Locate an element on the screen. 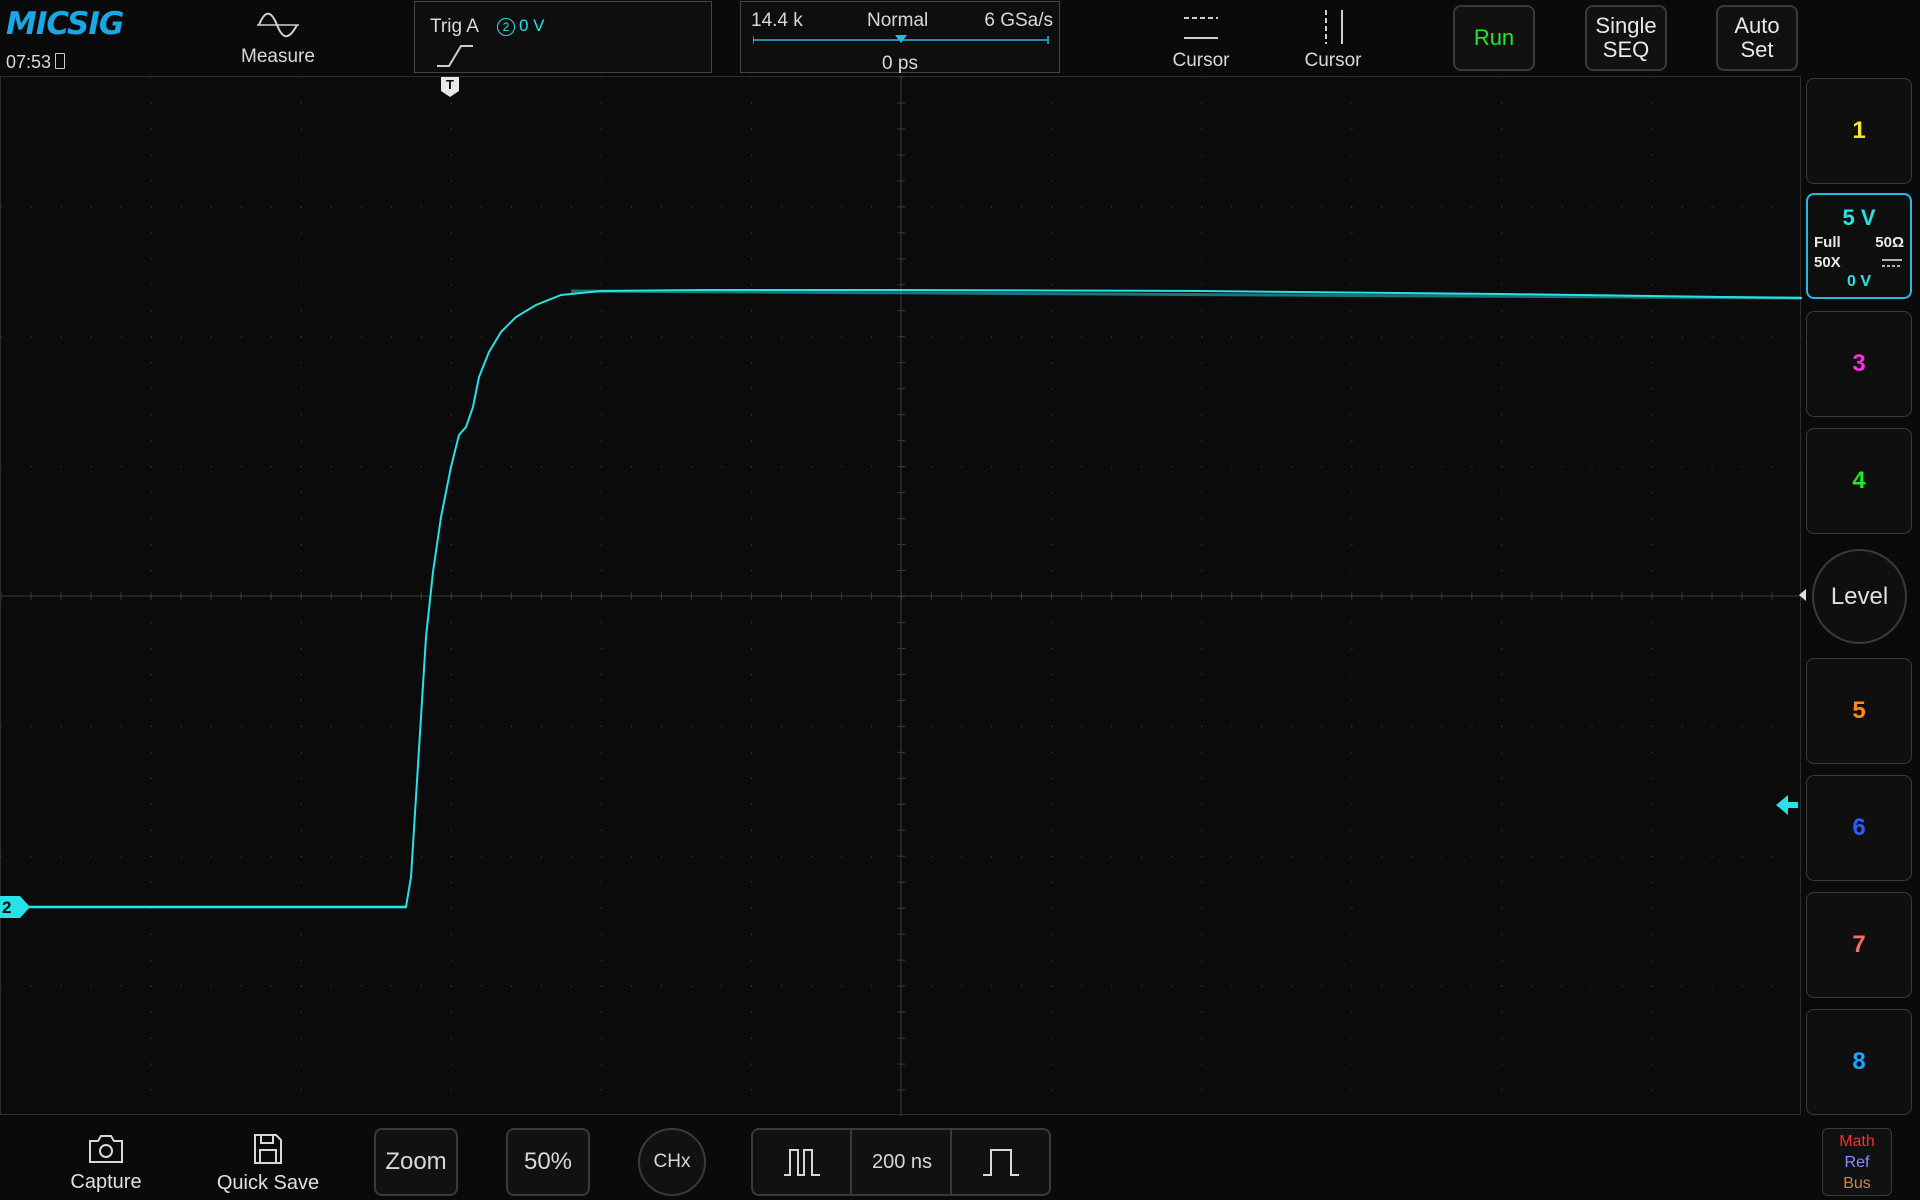  channel-2-button: 5 V Full 50Ω 50X 0 V is located at coordinates (1859, 246).